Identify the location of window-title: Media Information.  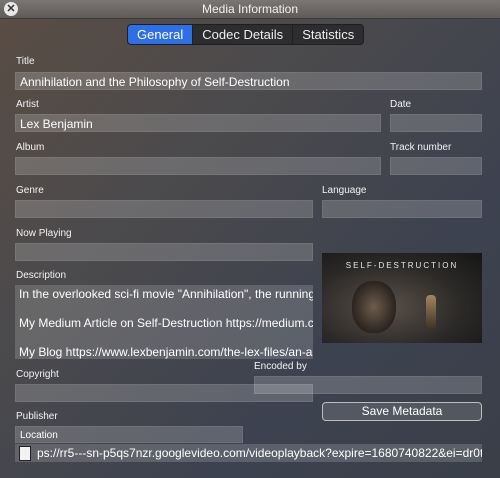
(250, 9).